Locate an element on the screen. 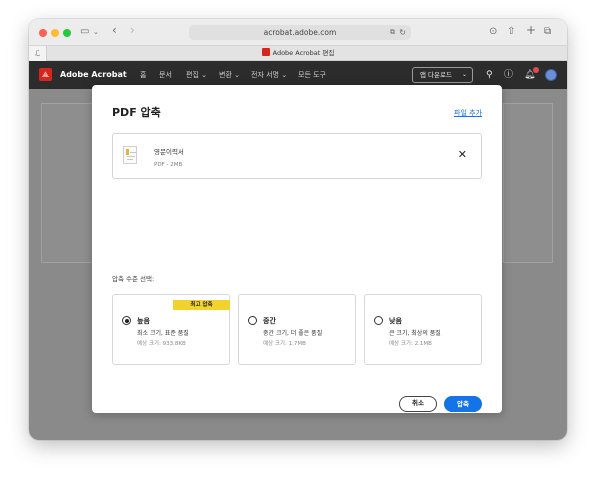  nav-all-tools: 모든 도구 is located at coordinates (312, 75).